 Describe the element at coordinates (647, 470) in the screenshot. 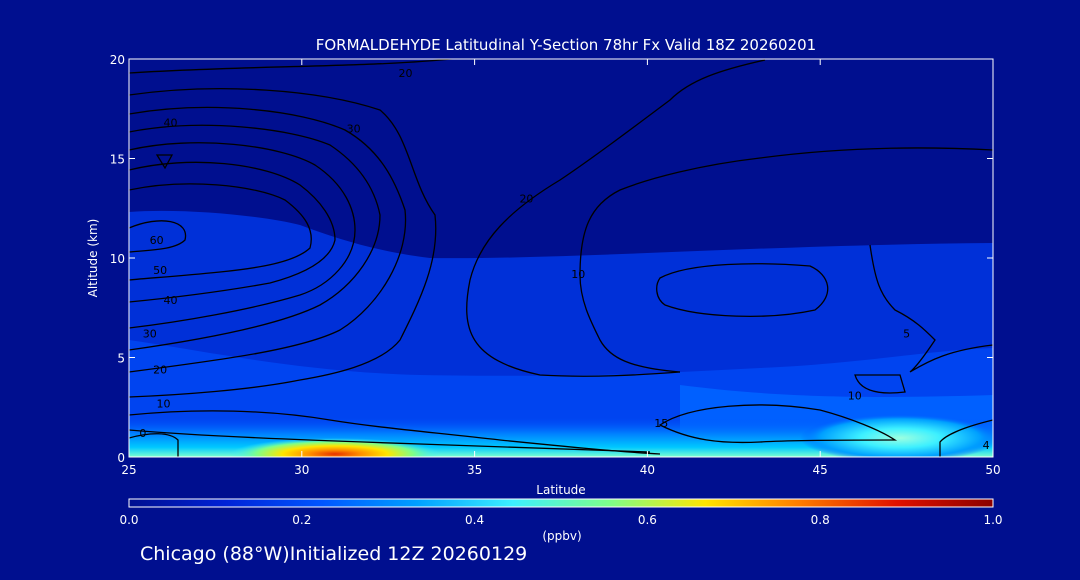

I see `x-tick-label: 40` at that location.